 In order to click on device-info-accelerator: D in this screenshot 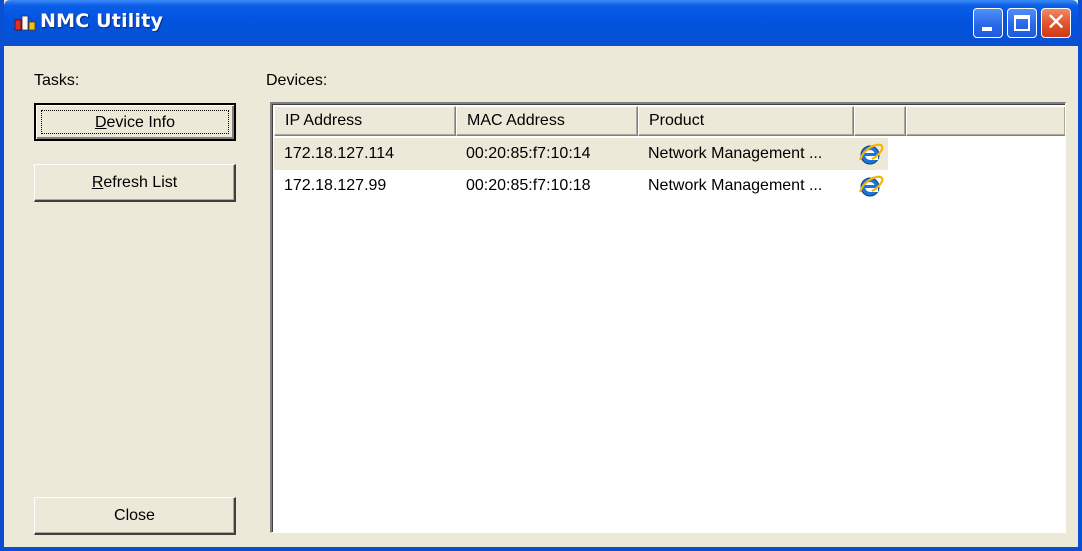, I will do `click(100, 122)`.